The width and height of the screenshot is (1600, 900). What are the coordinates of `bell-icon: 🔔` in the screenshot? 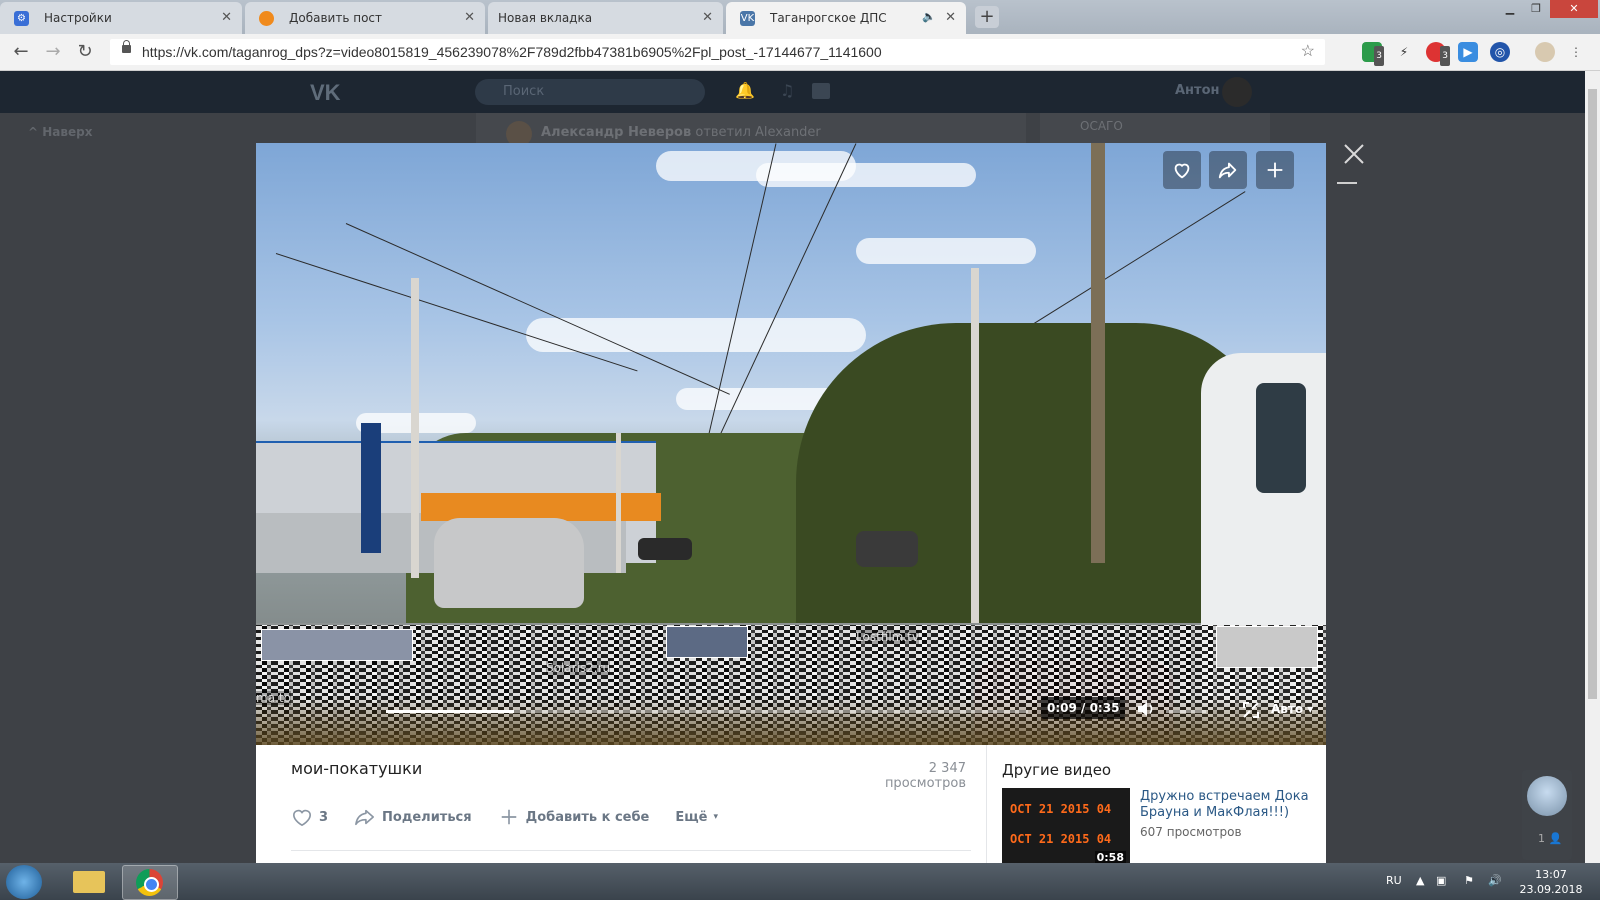 It's located at (745, 90).